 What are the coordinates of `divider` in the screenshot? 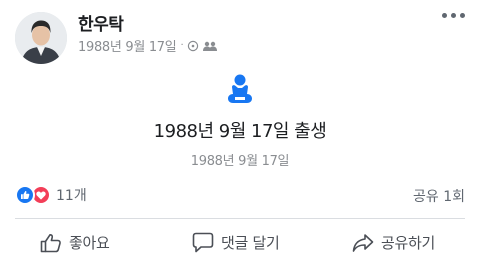 It's located at (240, 218).